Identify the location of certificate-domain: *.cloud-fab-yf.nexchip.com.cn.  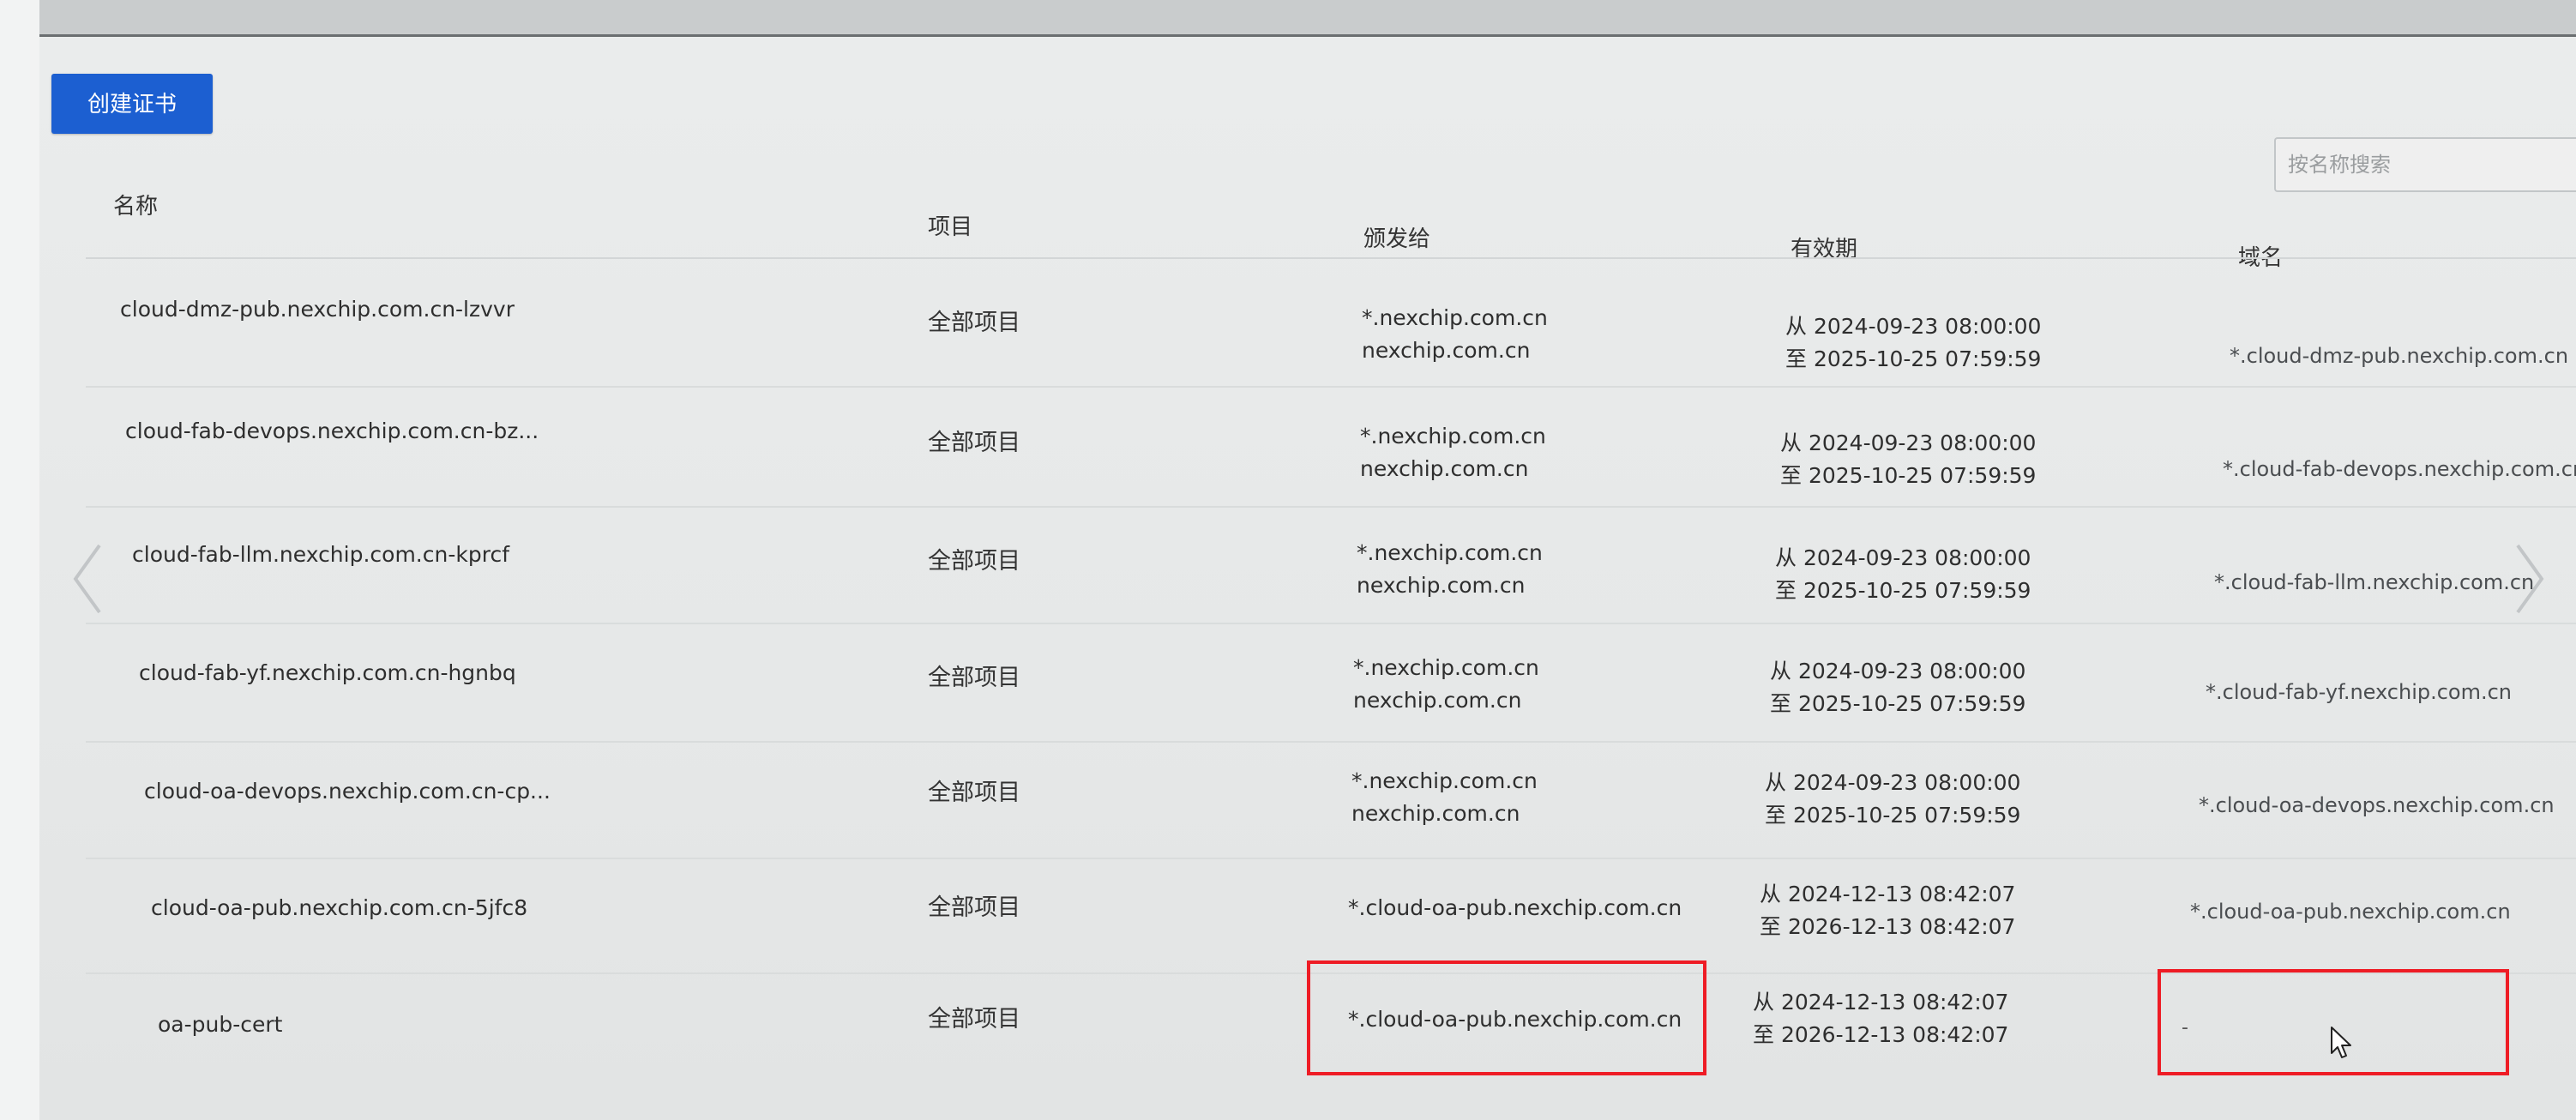
(2359, 692).